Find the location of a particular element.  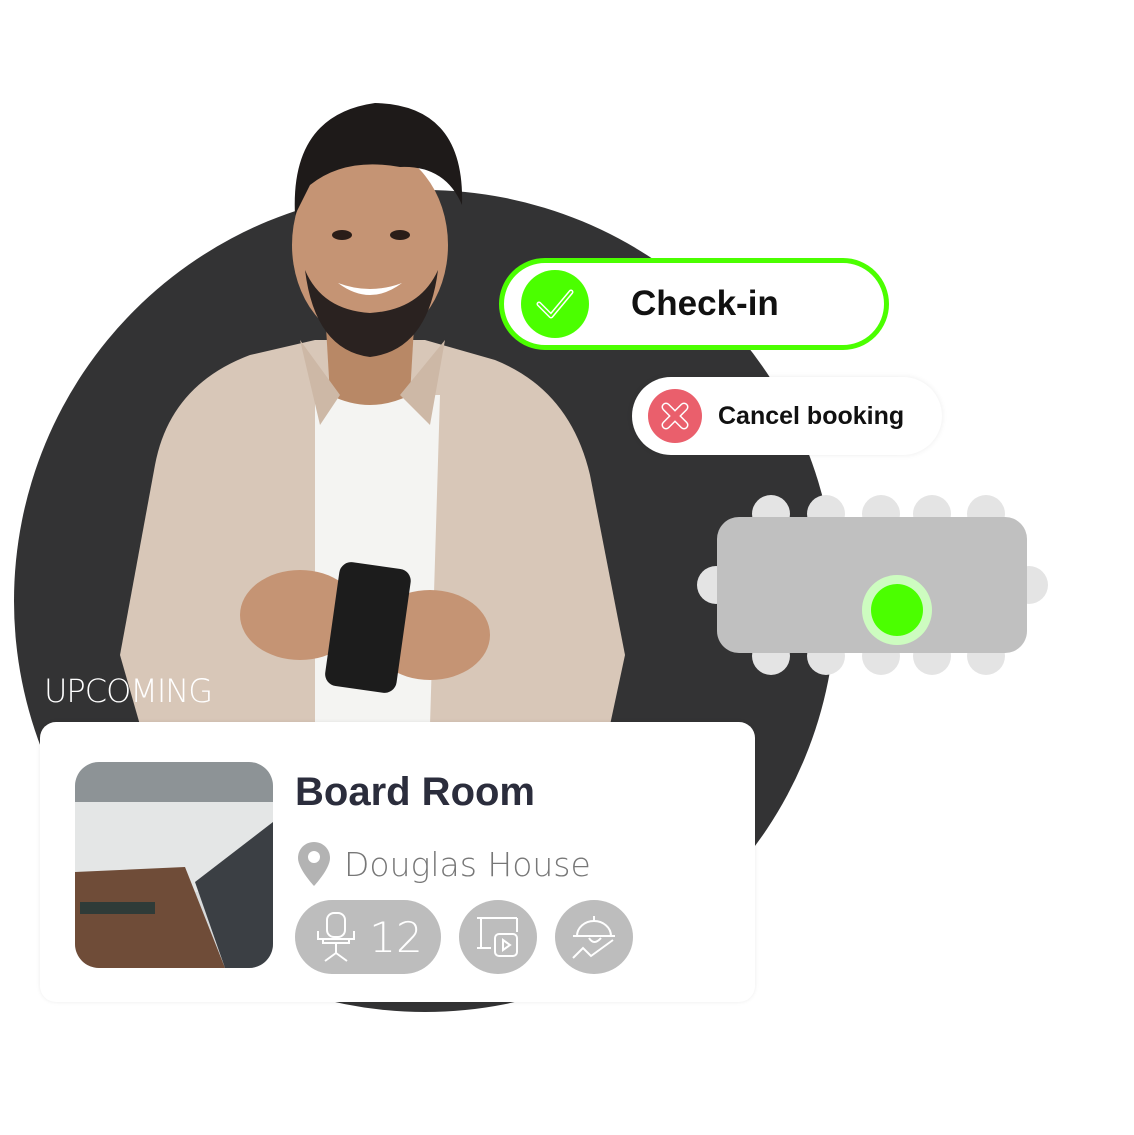

capacity-count: 12 is located at coordinates (396, 937).